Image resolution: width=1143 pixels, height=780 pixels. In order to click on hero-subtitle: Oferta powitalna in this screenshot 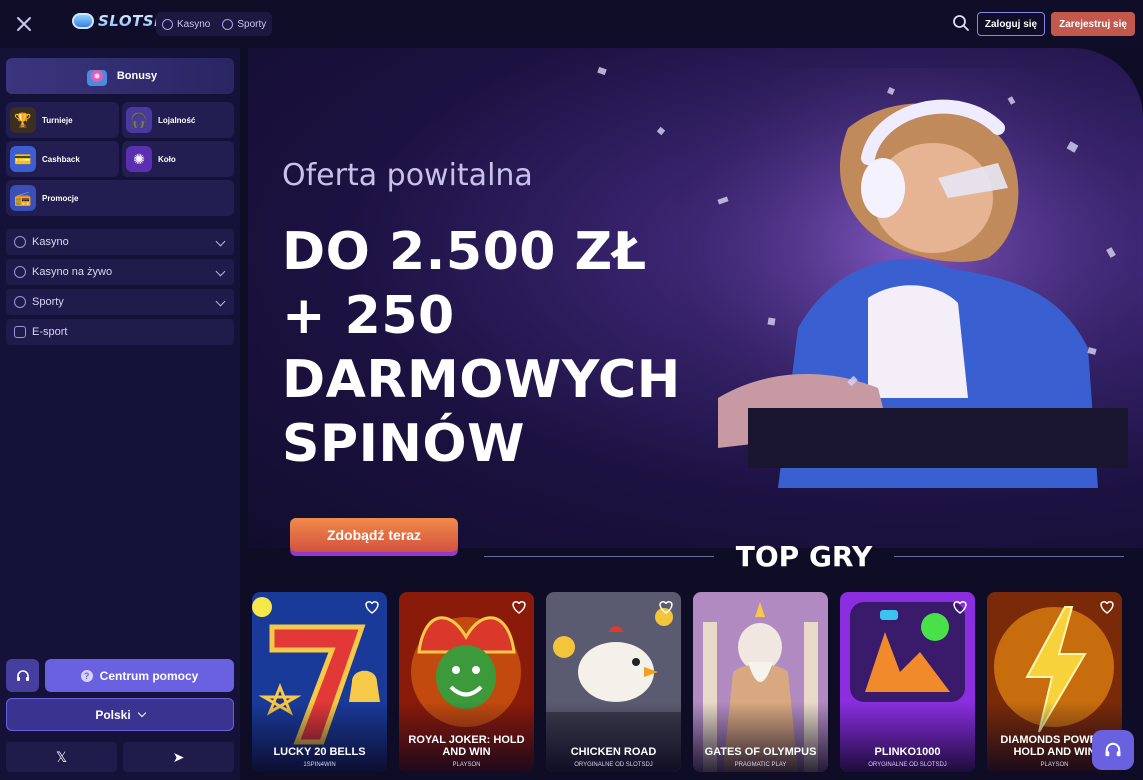, I will do `click(407, 175)`.